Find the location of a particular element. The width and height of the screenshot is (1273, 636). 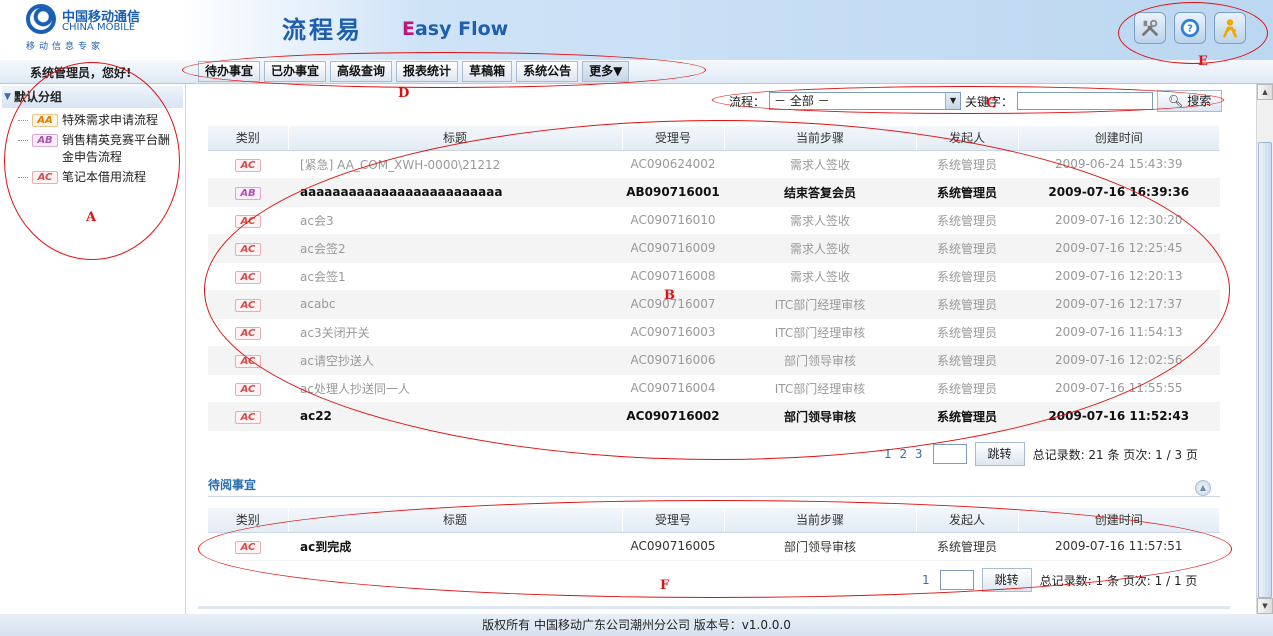

tab-done: 已办事宜 is located at coordinates (295, 71).